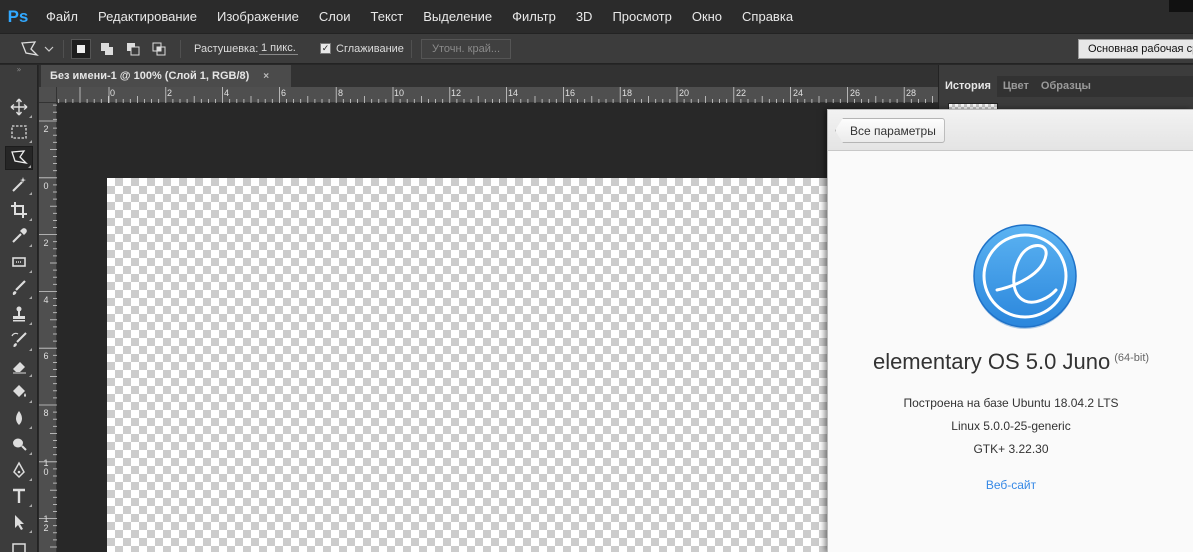 The height and width of the screenshot is (552, 1193). I want to click on menu-3d: 3D, so click(584, 16).